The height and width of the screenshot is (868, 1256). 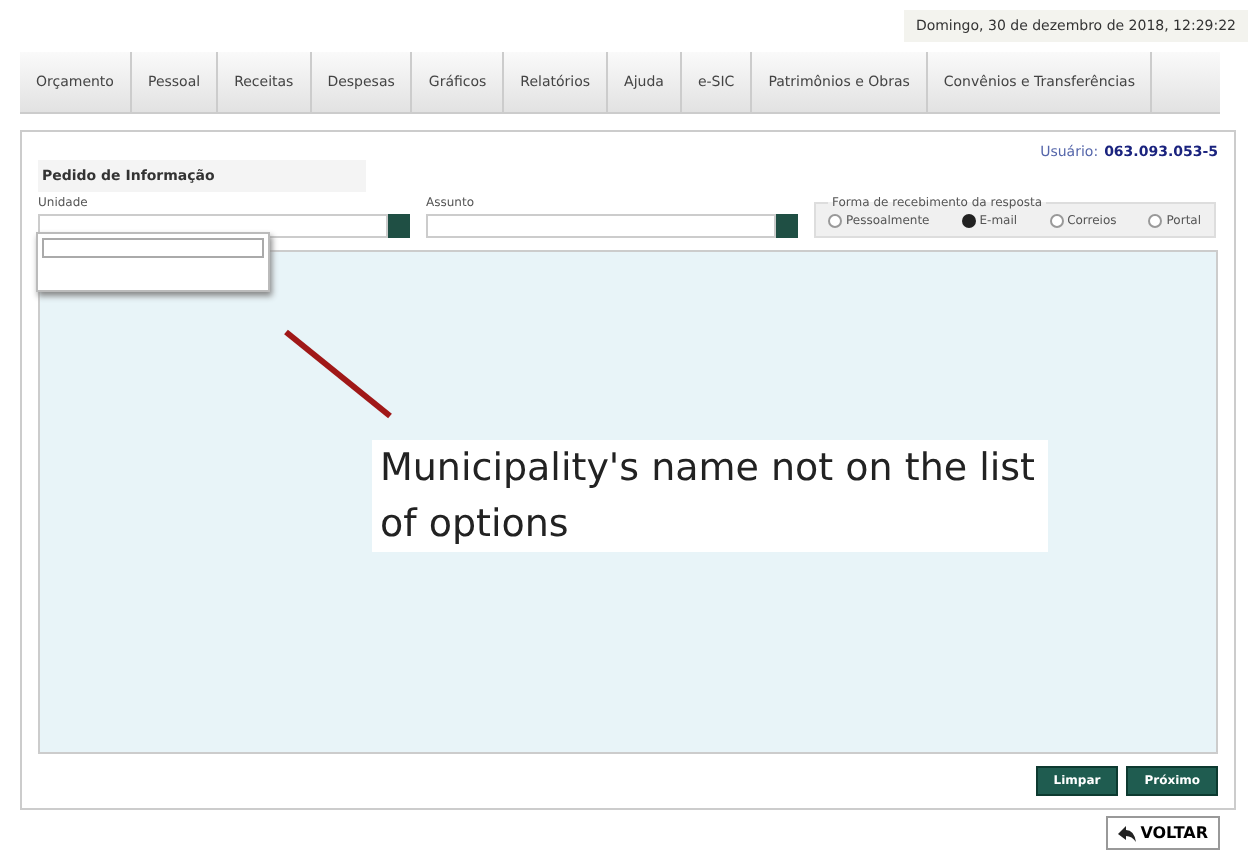 I want to click on back-arrow-icon, so click(x=1127, y=833).